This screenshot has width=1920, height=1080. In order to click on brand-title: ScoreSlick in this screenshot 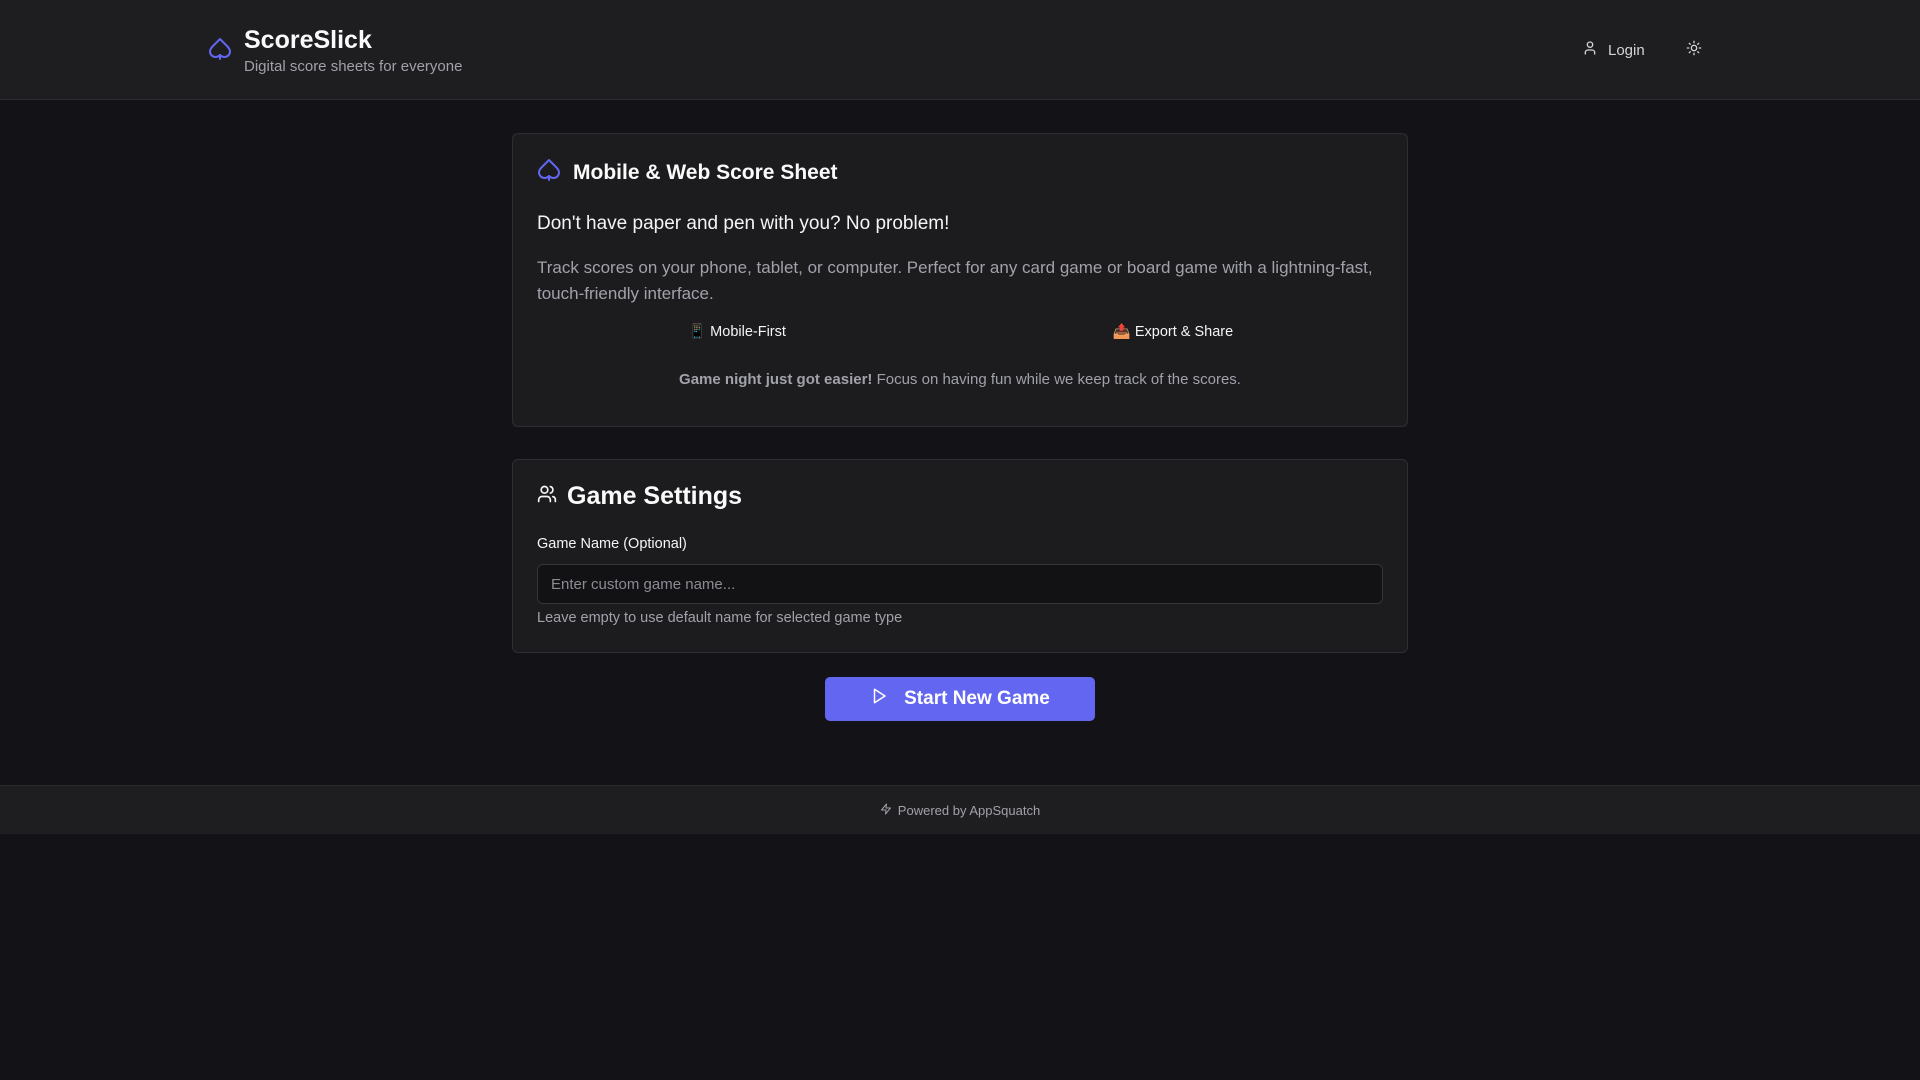, I will do `click(308, 40)`.